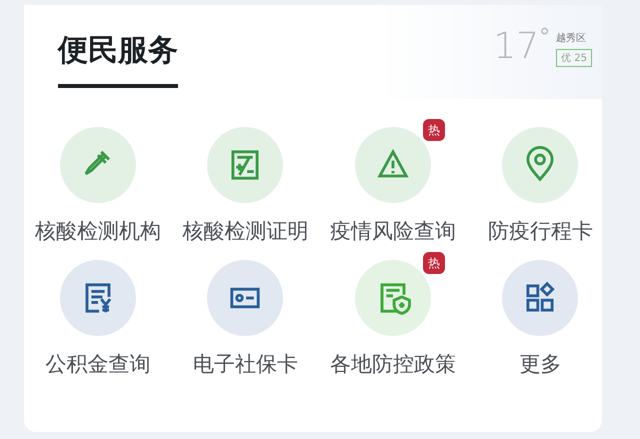 Image resolution: width=640 pixels, height=439 pixels. What do you see at coordinates (571, 38) in the screenshot?
I see `district: 越秀区` at bounding box center [571, 38].